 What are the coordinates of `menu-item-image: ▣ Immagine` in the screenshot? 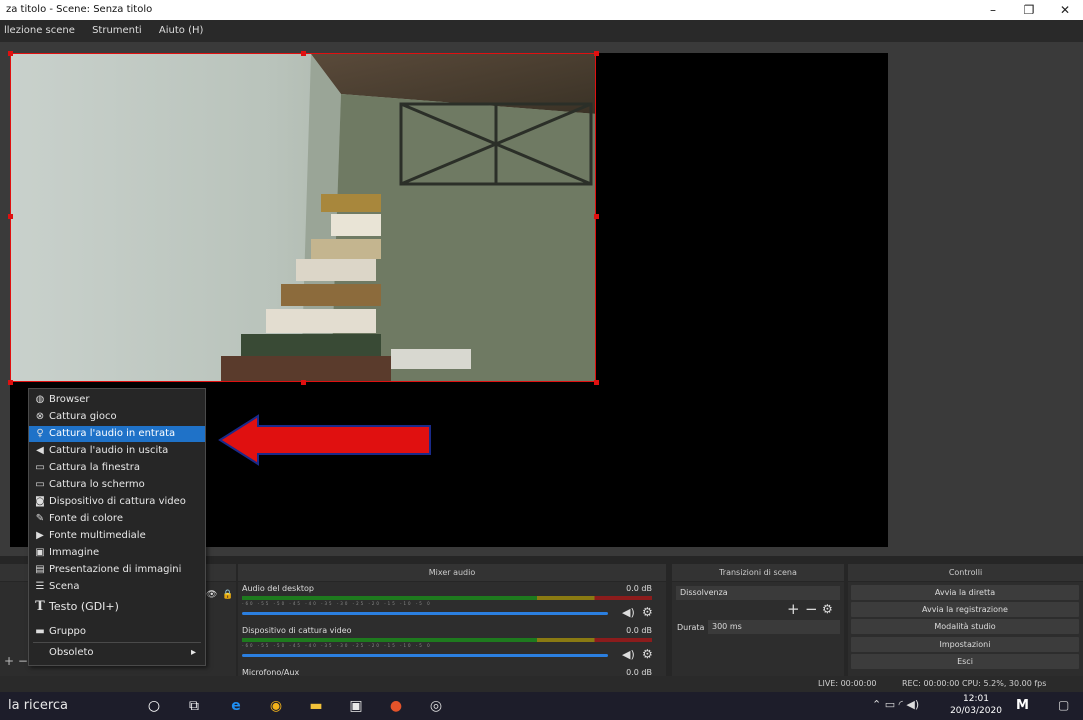 It's located at (117, 553).